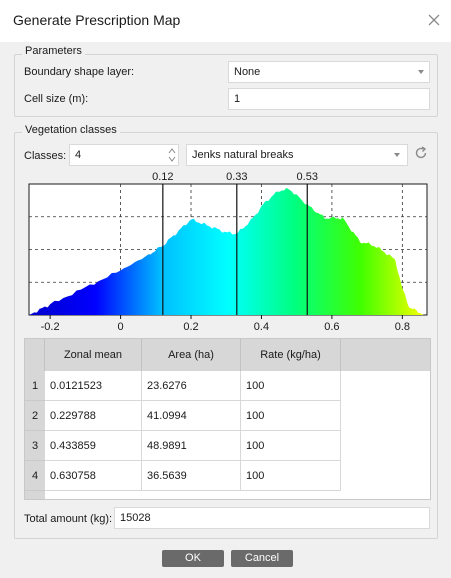 The height and width of the screenshot is (578, 451). I want to click on row-header: 2, so click(35, 416).